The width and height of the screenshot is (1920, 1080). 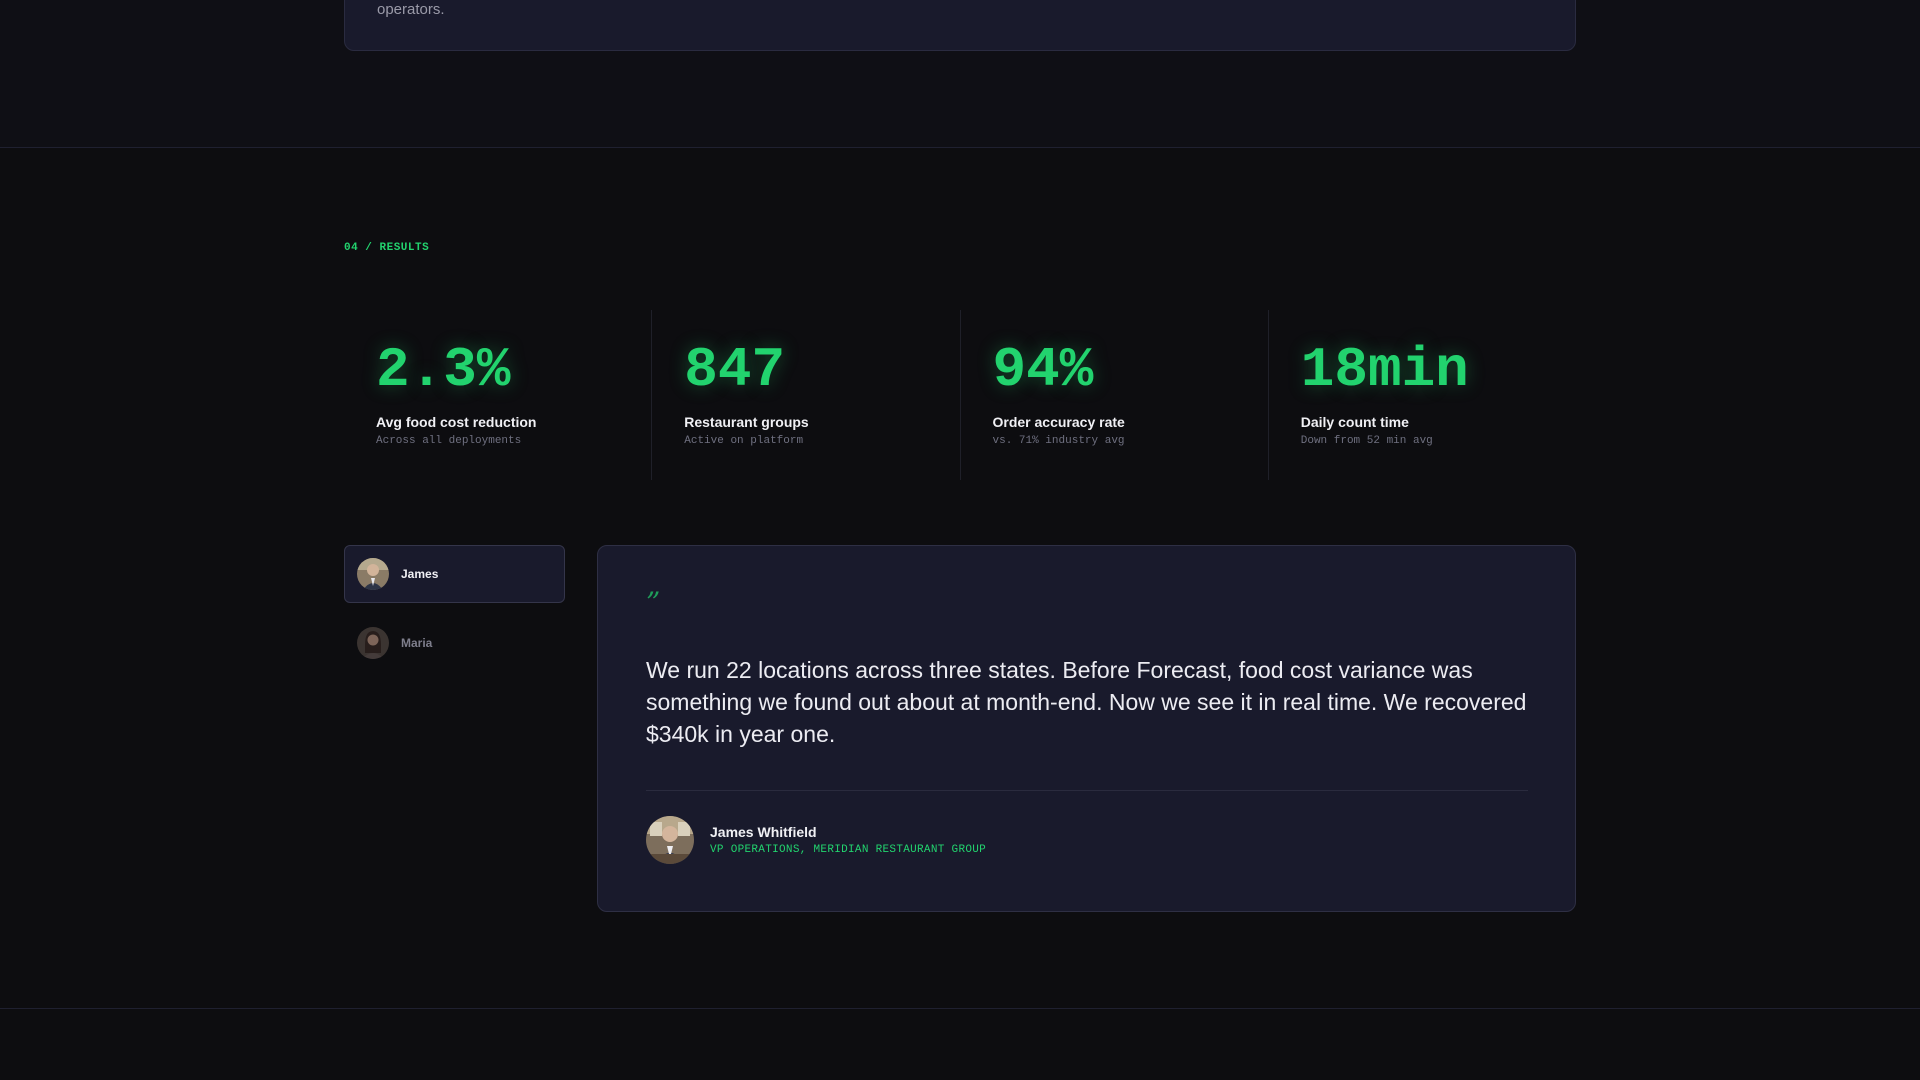 What do you see at coordinates (454, 643) in the screenshot?
I see `testimonial-tab-maria: Maria` at bounding box center [454, 643].